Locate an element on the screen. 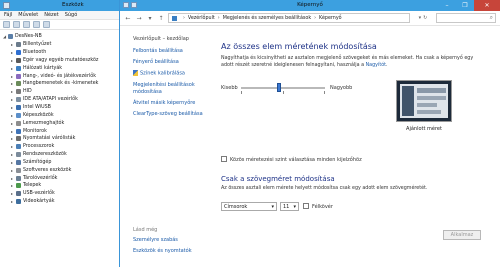 This screenshot has height=267, width=500. apply-button: Alkalmaz is located at coordinates (462, 235).